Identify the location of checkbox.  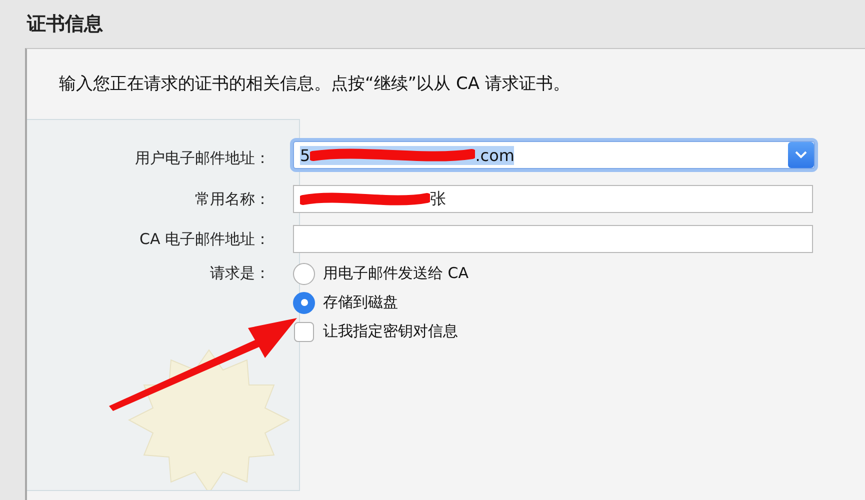
(304, 332).